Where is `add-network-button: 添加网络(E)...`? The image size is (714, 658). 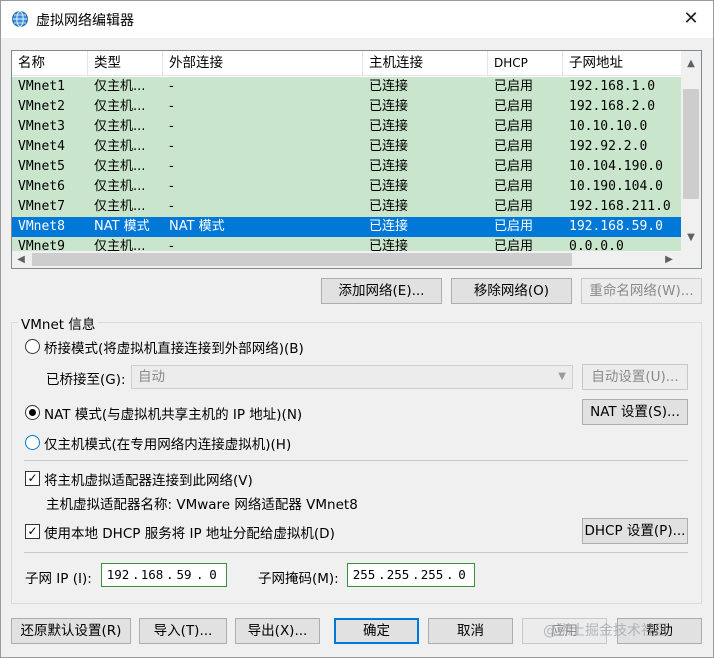 add-network-button: 添加网络(E)... is located at coordinates (381, 291).